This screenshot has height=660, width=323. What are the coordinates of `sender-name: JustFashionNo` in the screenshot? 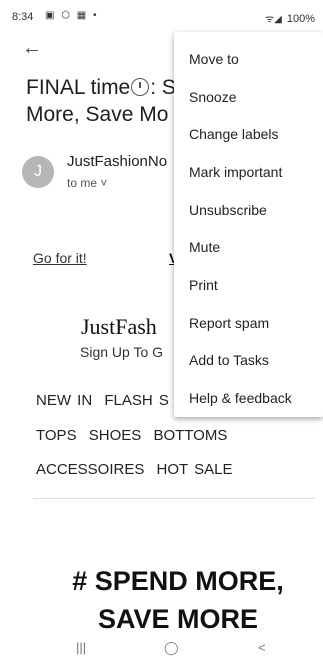 It's located at (117, 161).